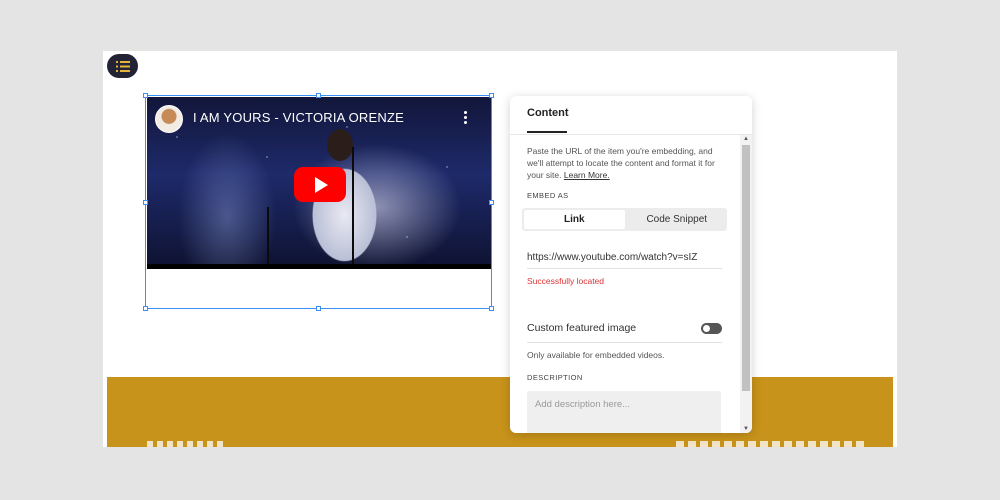 Image resolution: width=1000 pixels, height=500 pixels. I want to click on play-icon, so click(321, 184).